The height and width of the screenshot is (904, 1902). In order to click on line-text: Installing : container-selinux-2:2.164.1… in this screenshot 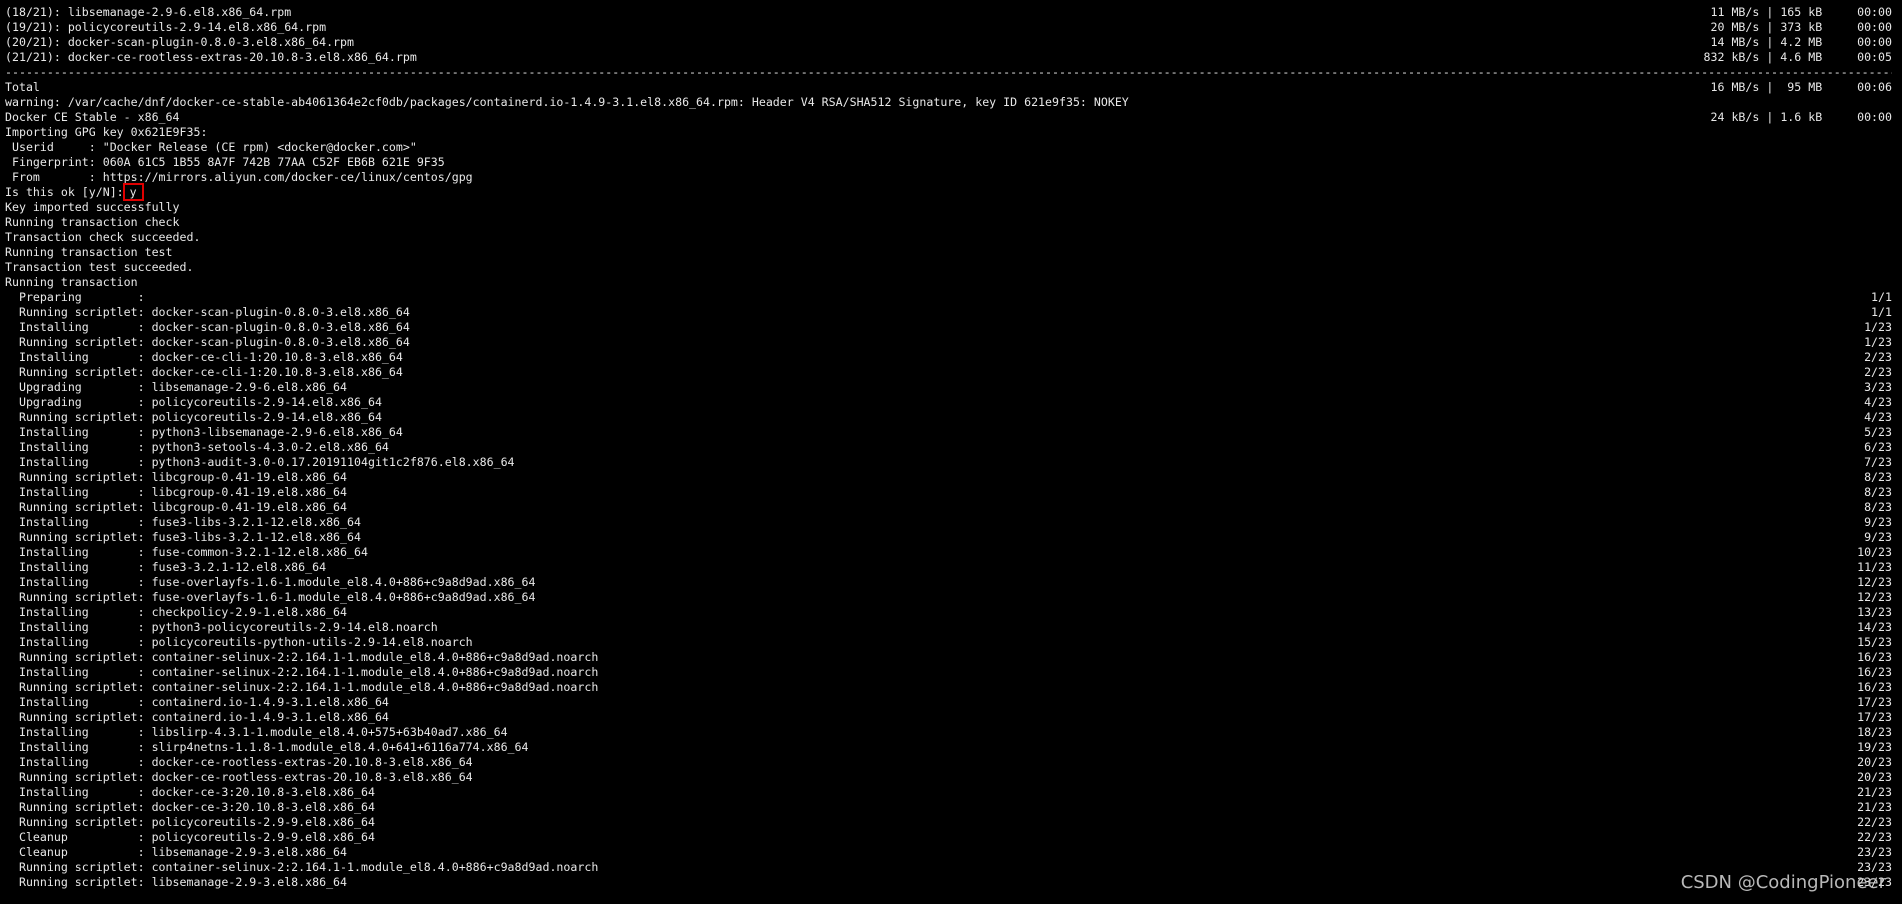, I will do `click(302, 672)`.